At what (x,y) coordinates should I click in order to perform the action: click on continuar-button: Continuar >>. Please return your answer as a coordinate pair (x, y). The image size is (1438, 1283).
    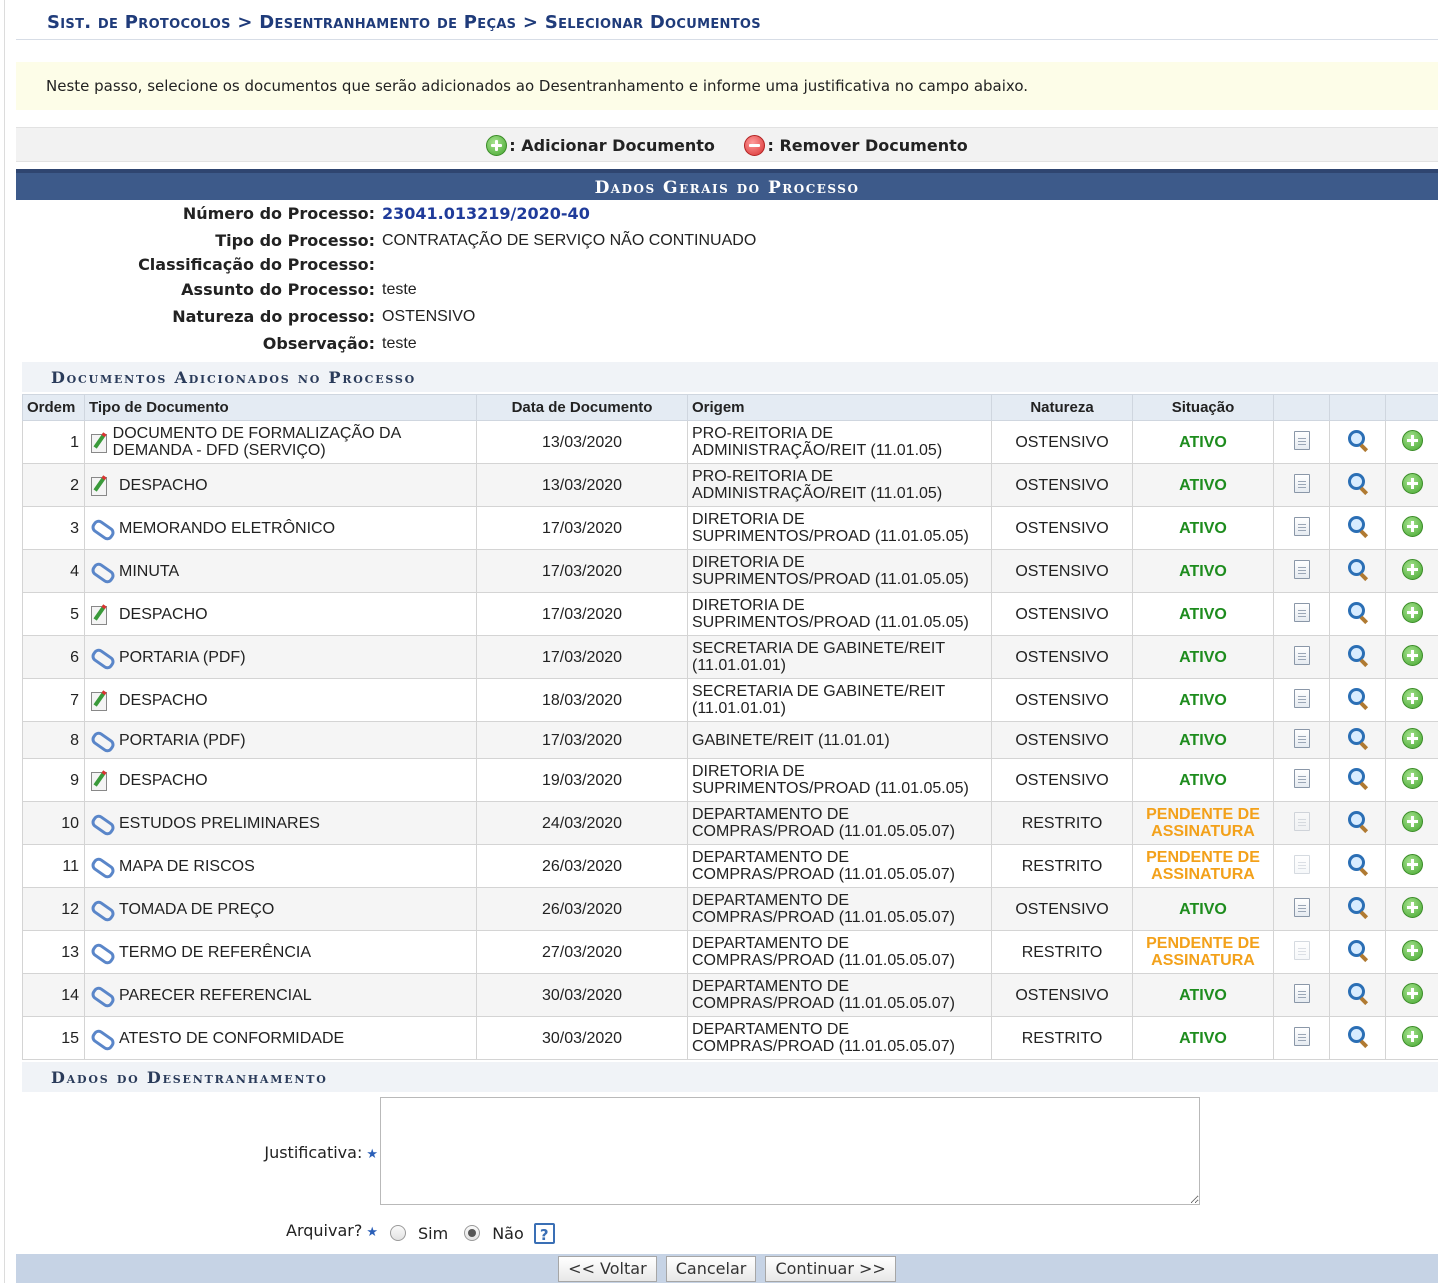
    Looking at the image, I should click on (830, 1269).